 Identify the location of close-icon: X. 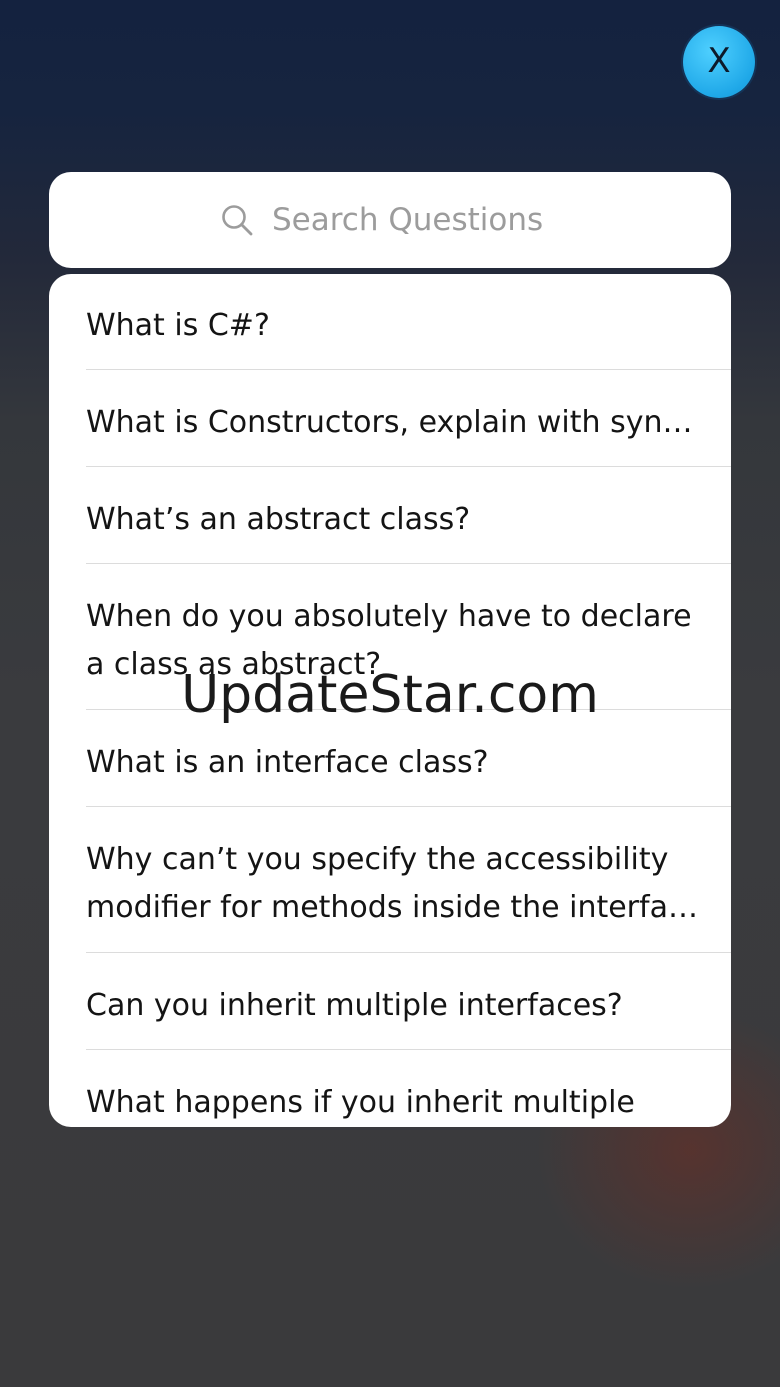
(719, 61).